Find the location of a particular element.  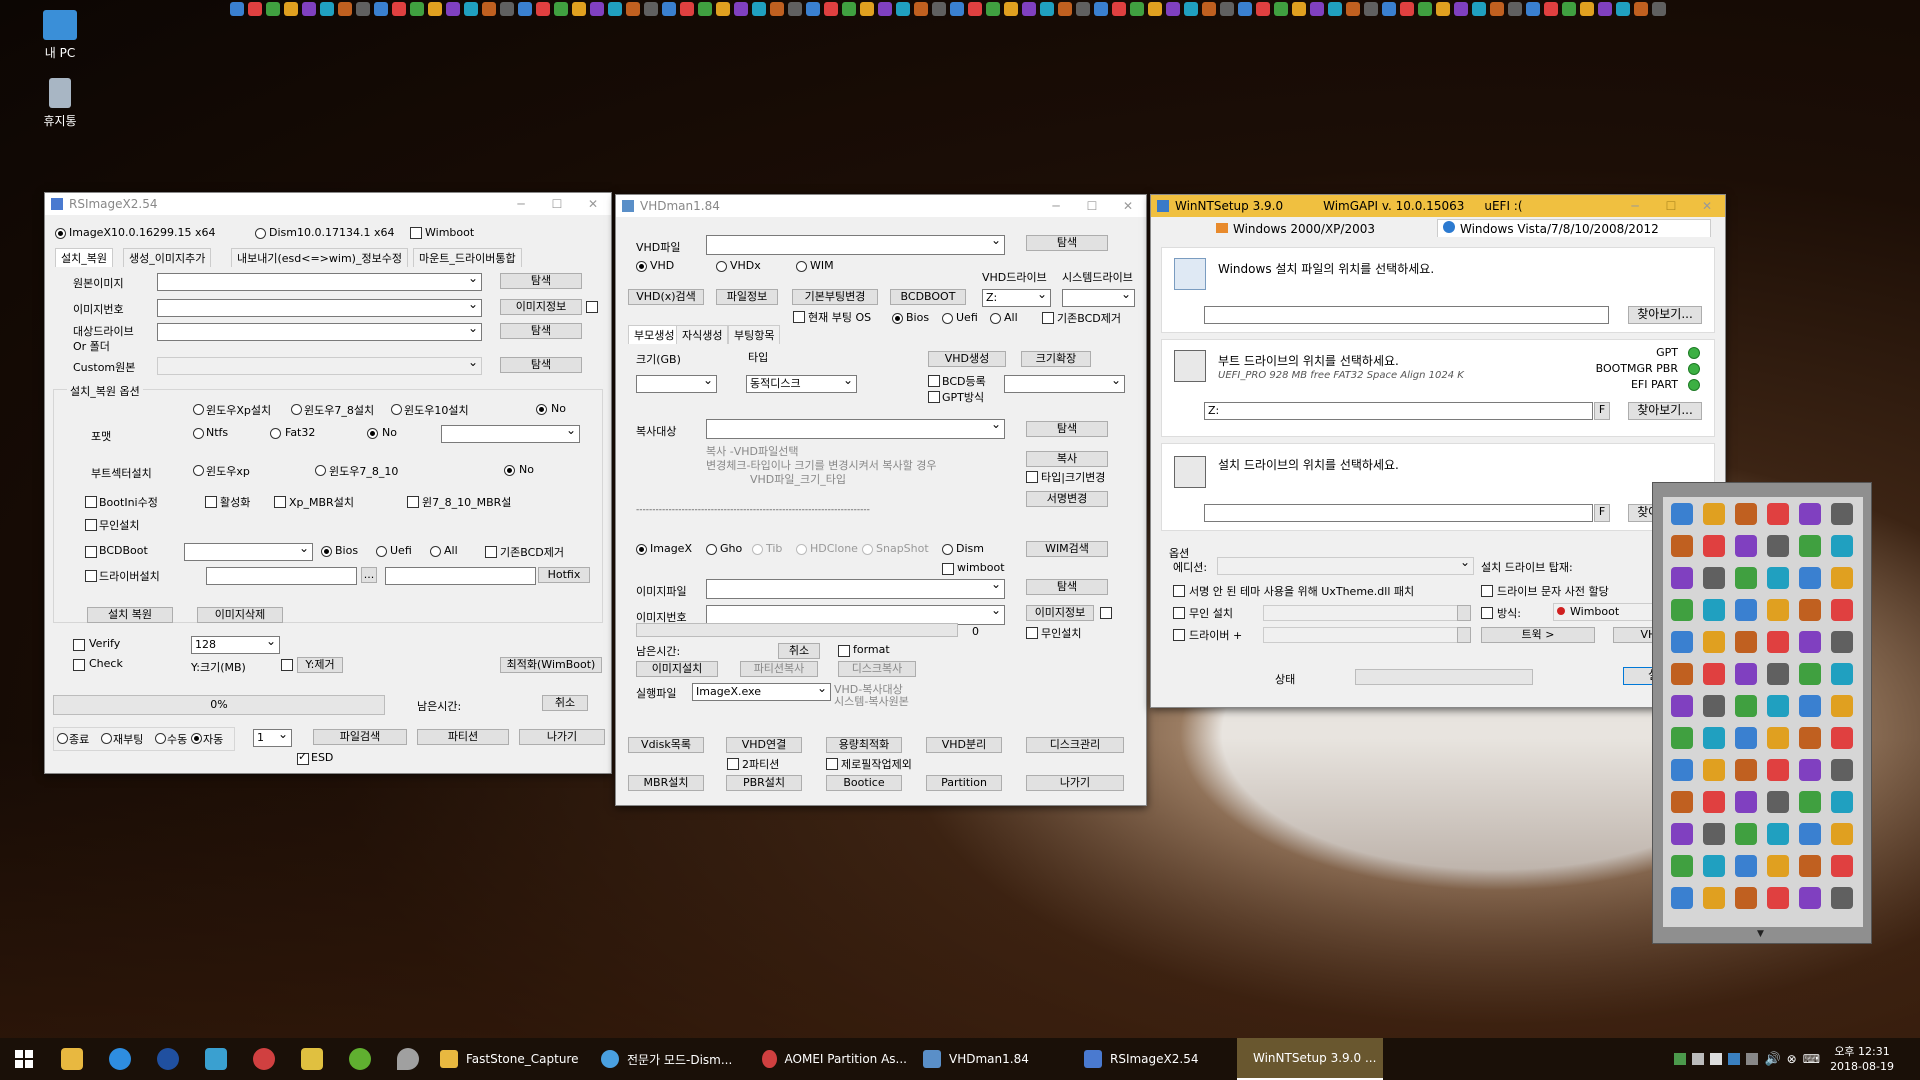

copy-target-select is located at coordinates (855, 429).